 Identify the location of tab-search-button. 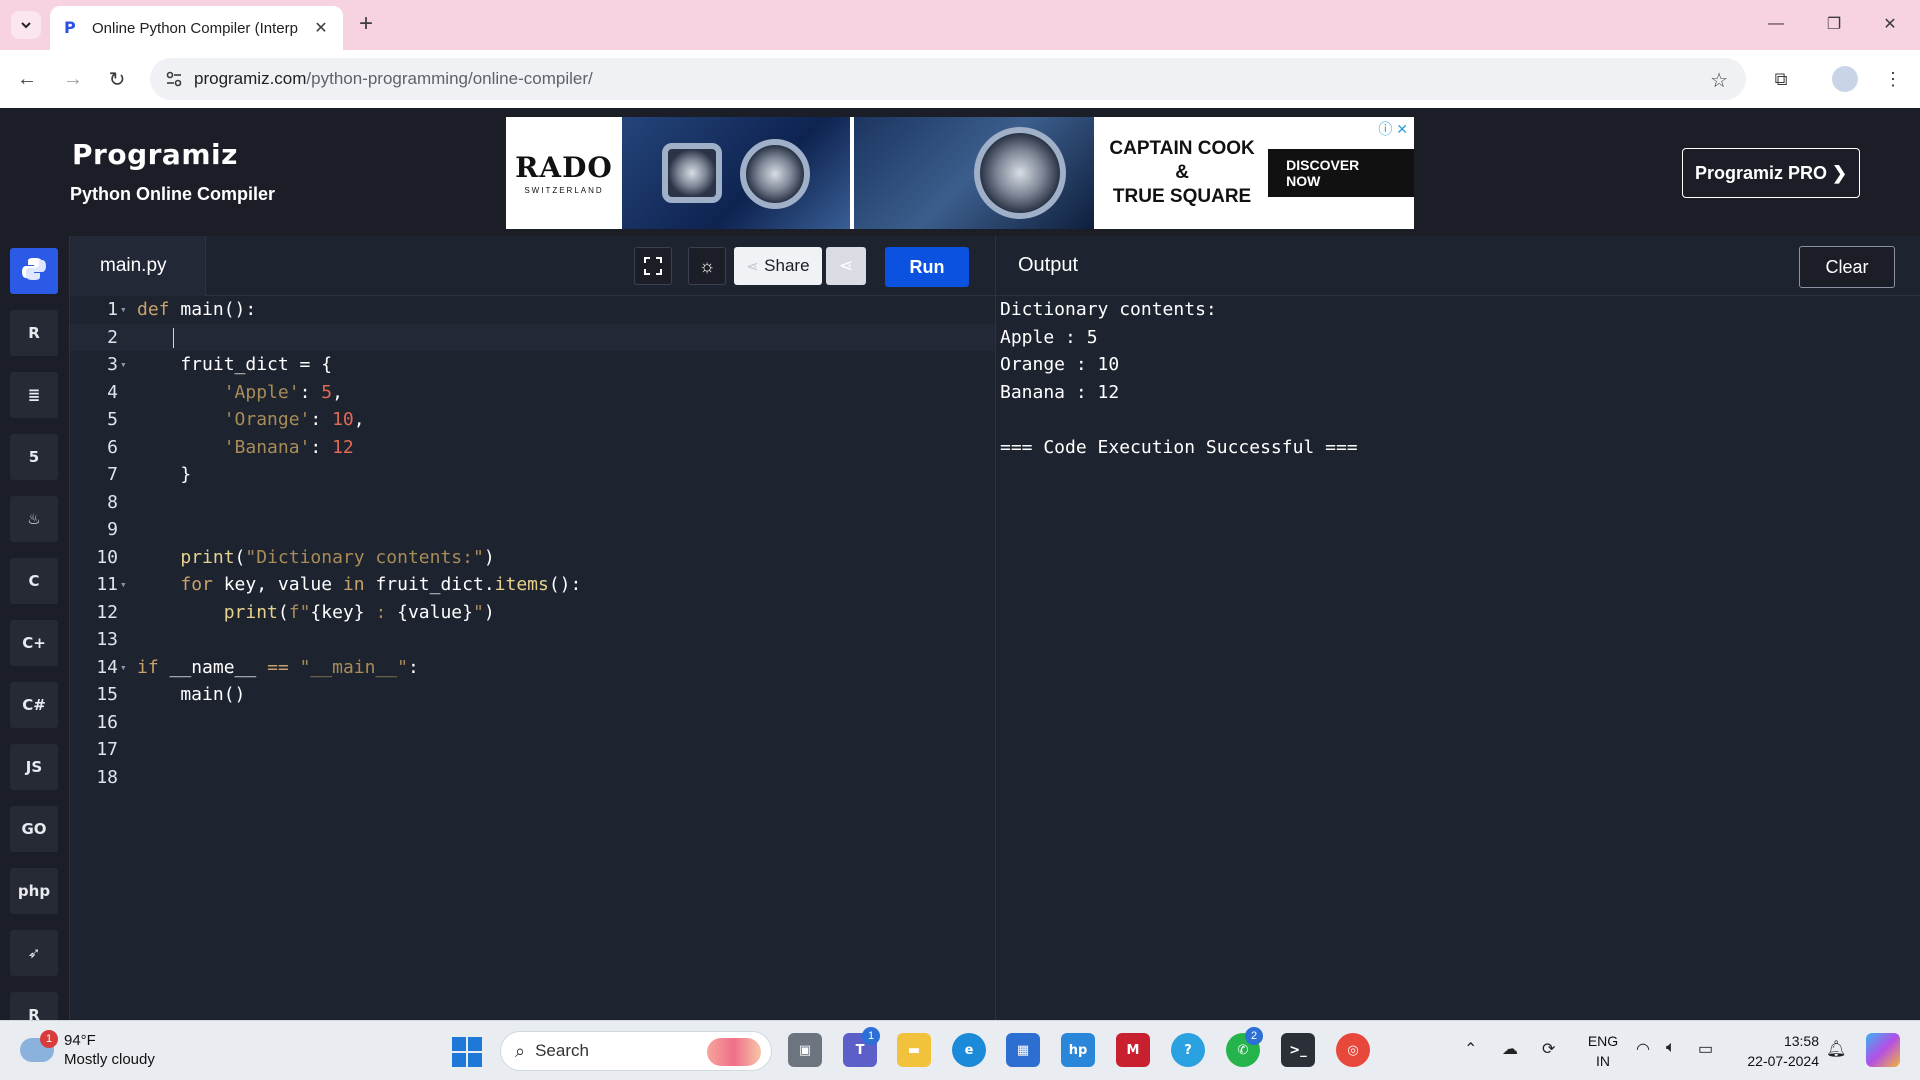
(26, 25).